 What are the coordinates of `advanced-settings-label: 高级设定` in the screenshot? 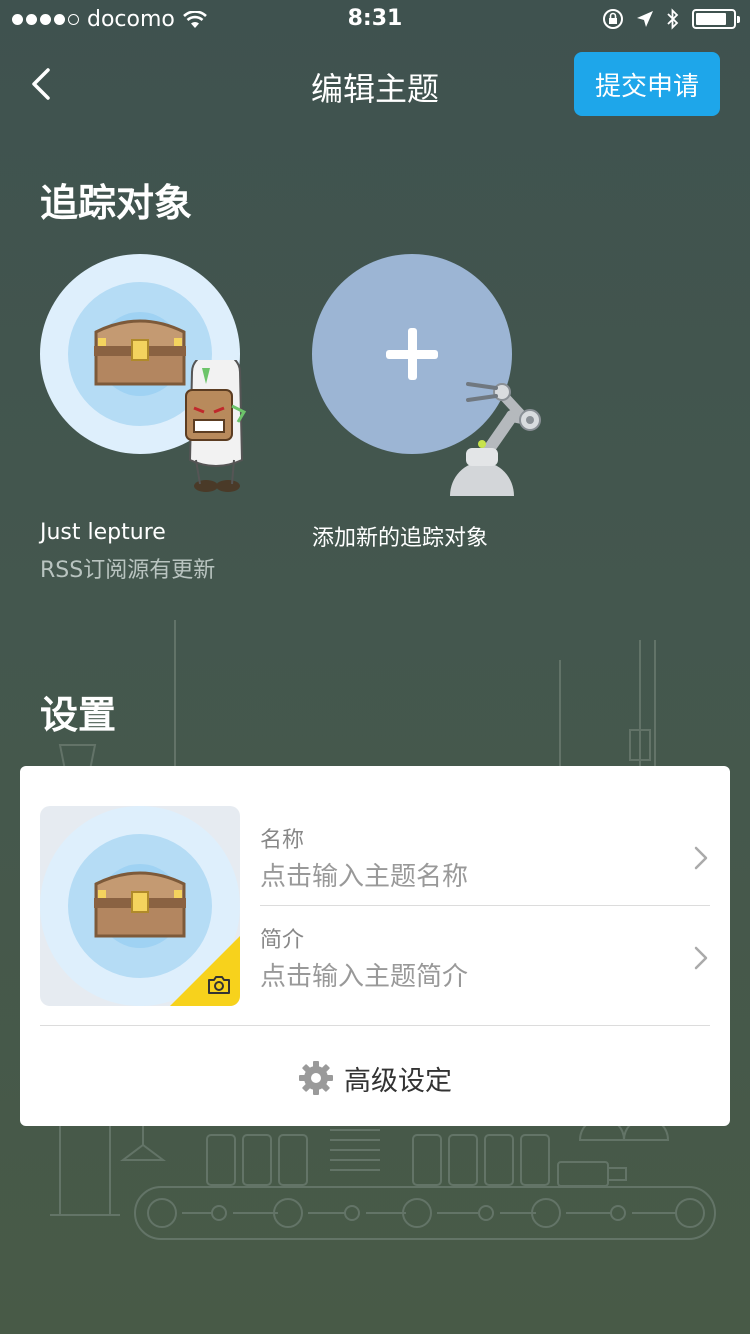 It's located at (398, 1081).